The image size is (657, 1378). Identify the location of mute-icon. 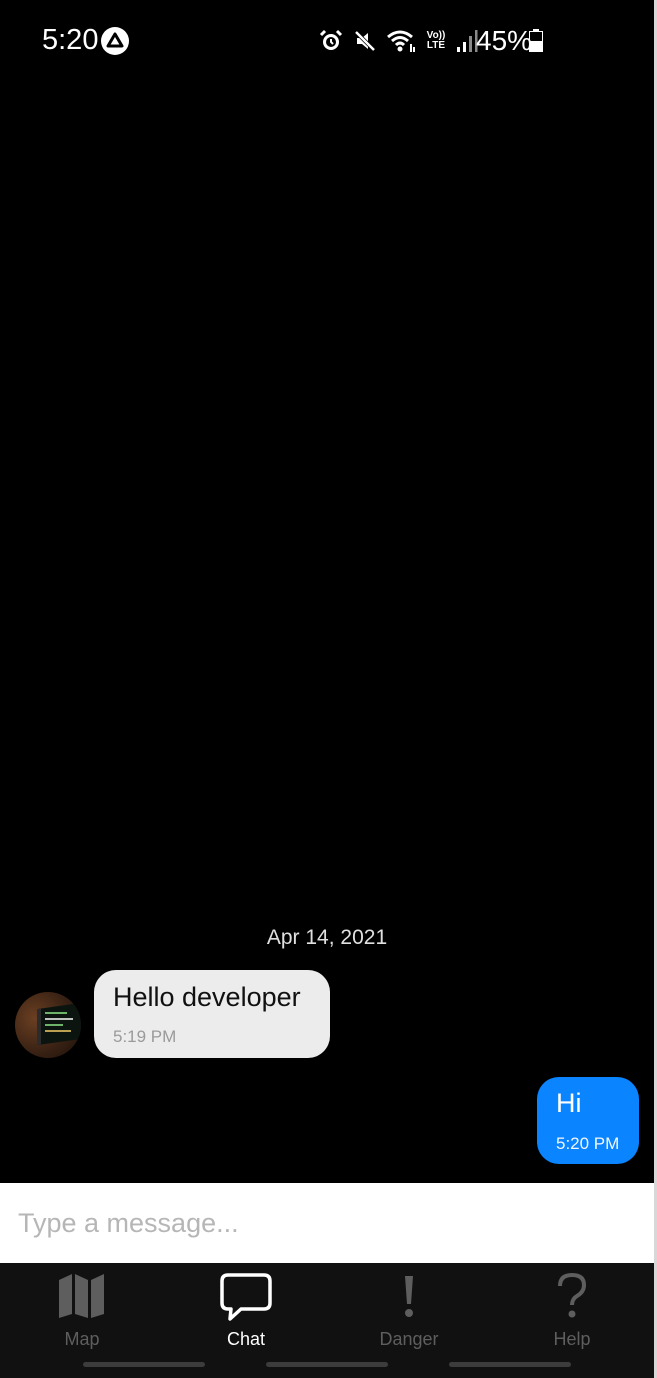
(365, 41).